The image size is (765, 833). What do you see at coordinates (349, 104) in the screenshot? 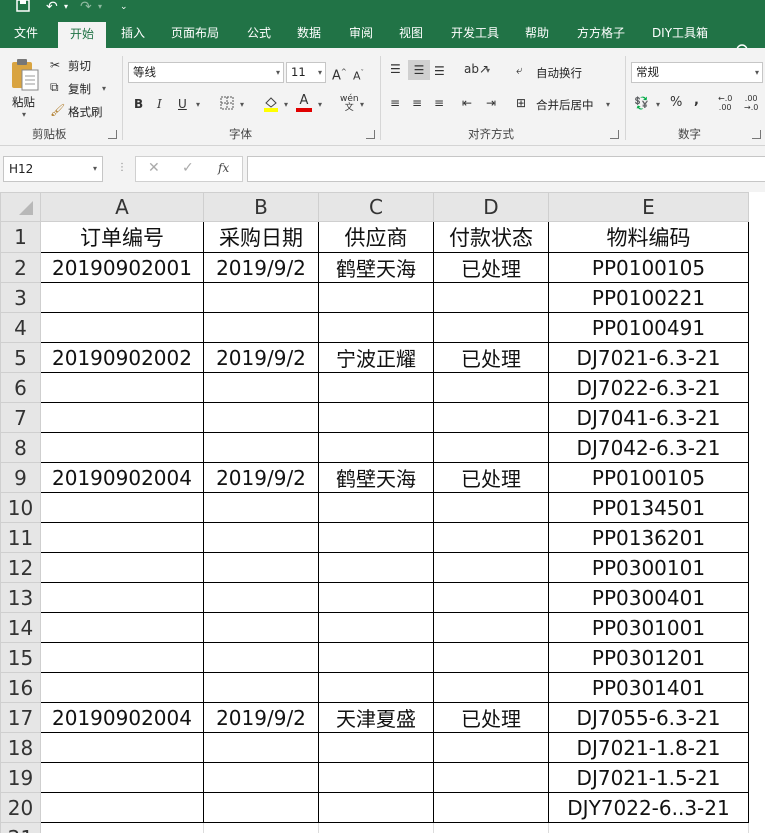
I see `phonetic-icon: wén 文` at bounding box center [349, 104].